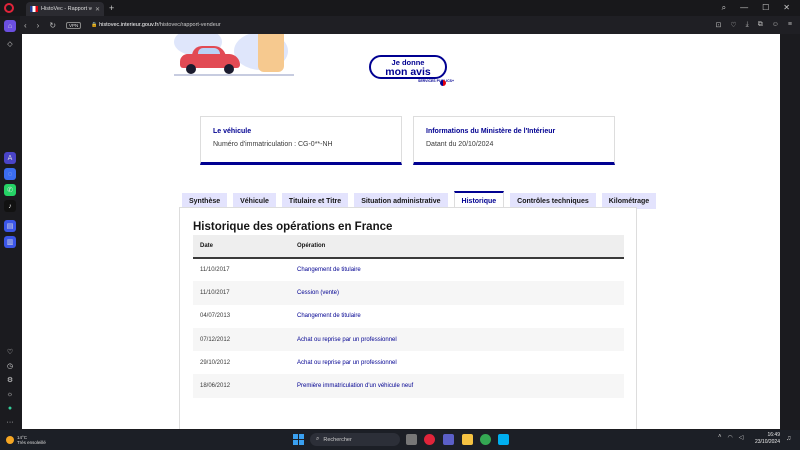 This screenshot has height=450, width=800. I want to click on opera-taskbar-icon, so click(429, 439).